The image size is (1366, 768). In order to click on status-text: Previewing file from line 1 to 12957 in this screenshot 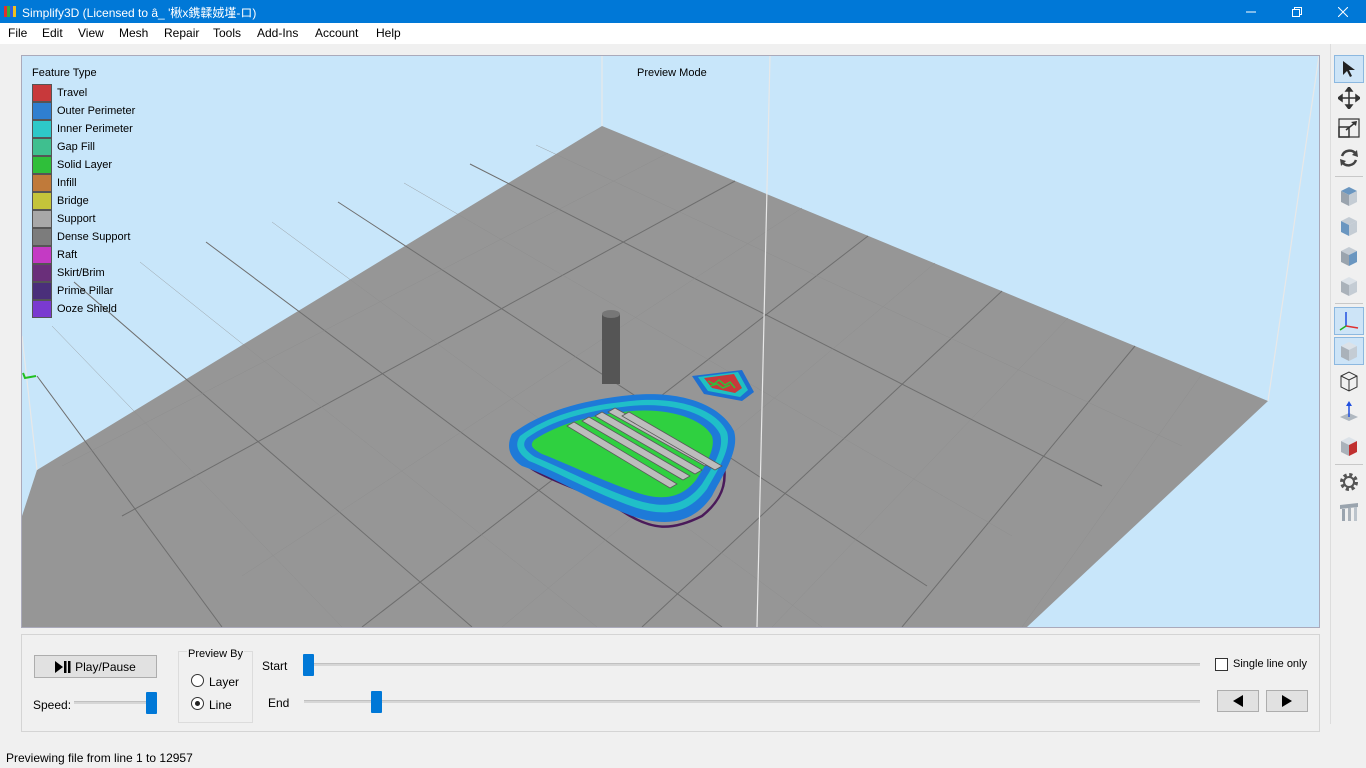, I will do `click(99, 758)`.